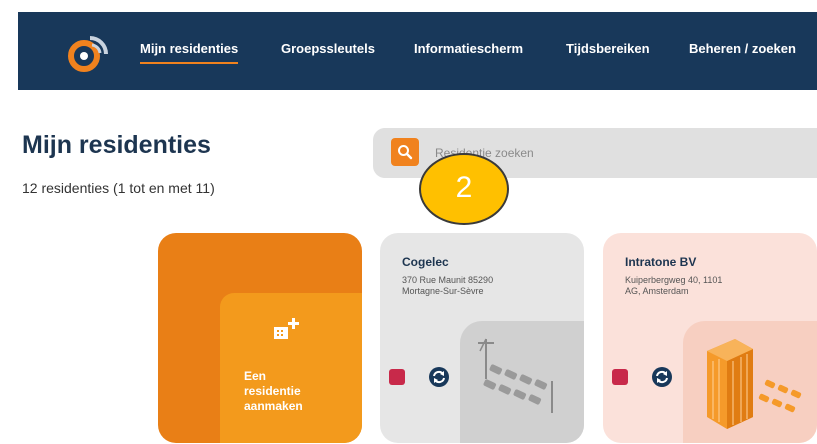 This screenshot has height=444, width=817. Describe the element at coordinates (260, 338) in the screenshot. I see `create-residence-card: Een residentie aanmaken` at that location.